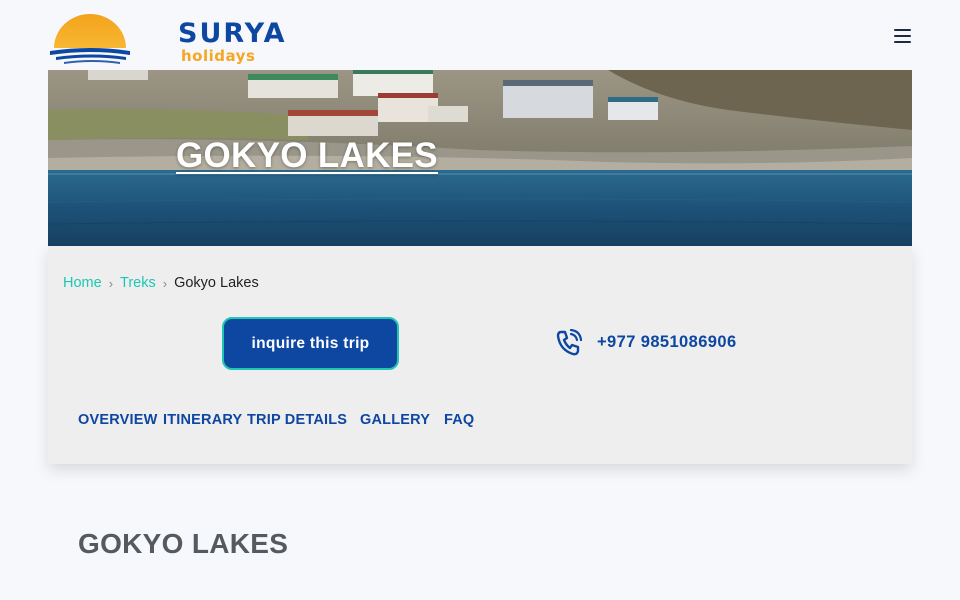 The width and height of the screenshot is (960, 600). I want to click on tab-overview: OVERVIEW, so click(118, 420).